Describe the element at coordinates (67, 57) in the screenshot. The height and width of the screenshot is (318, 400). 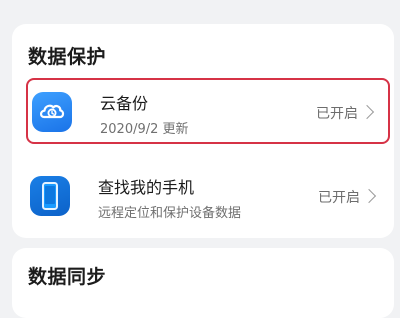
I see `section-title-data-protection: 数据保护` at that location.